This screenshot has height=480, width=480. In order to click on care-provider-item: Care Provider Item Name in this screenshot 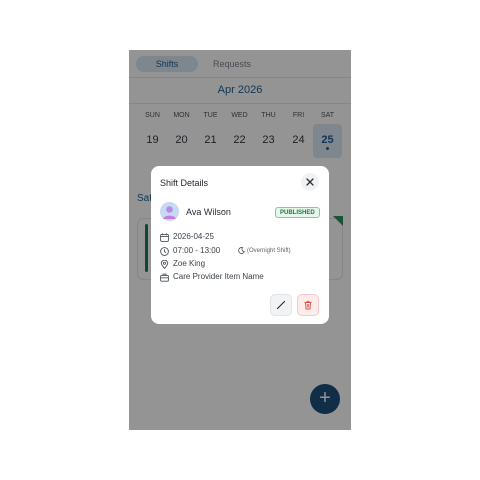, I will do `click(218, 276)`.